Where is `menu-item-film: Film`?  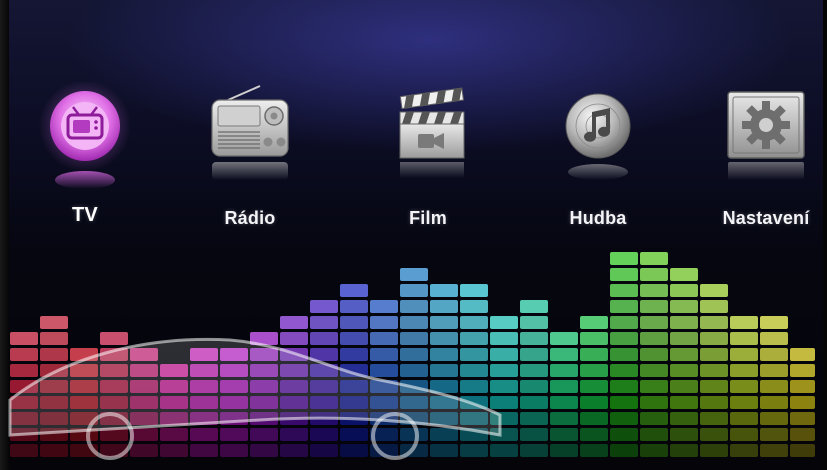
menu-item-film: Film is located at coordinates (428, 159).